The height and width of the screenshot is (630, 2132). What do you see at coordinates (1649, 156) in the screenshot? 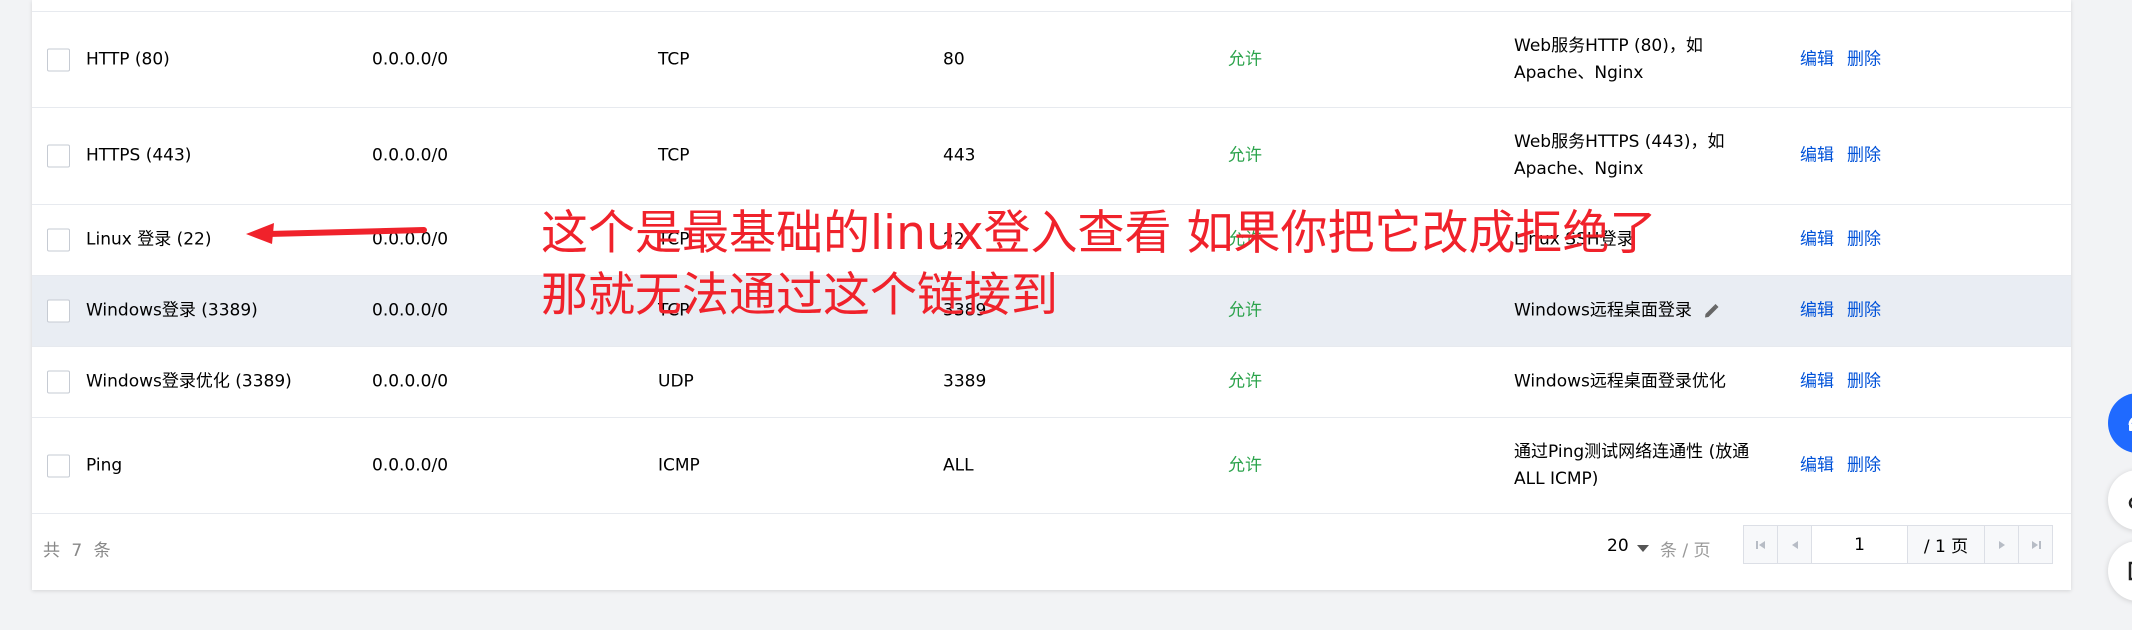
I see `rule-note: Web服务HTTPS (443)，如 Apache、Nginx` at bounding box center [1649, 156].